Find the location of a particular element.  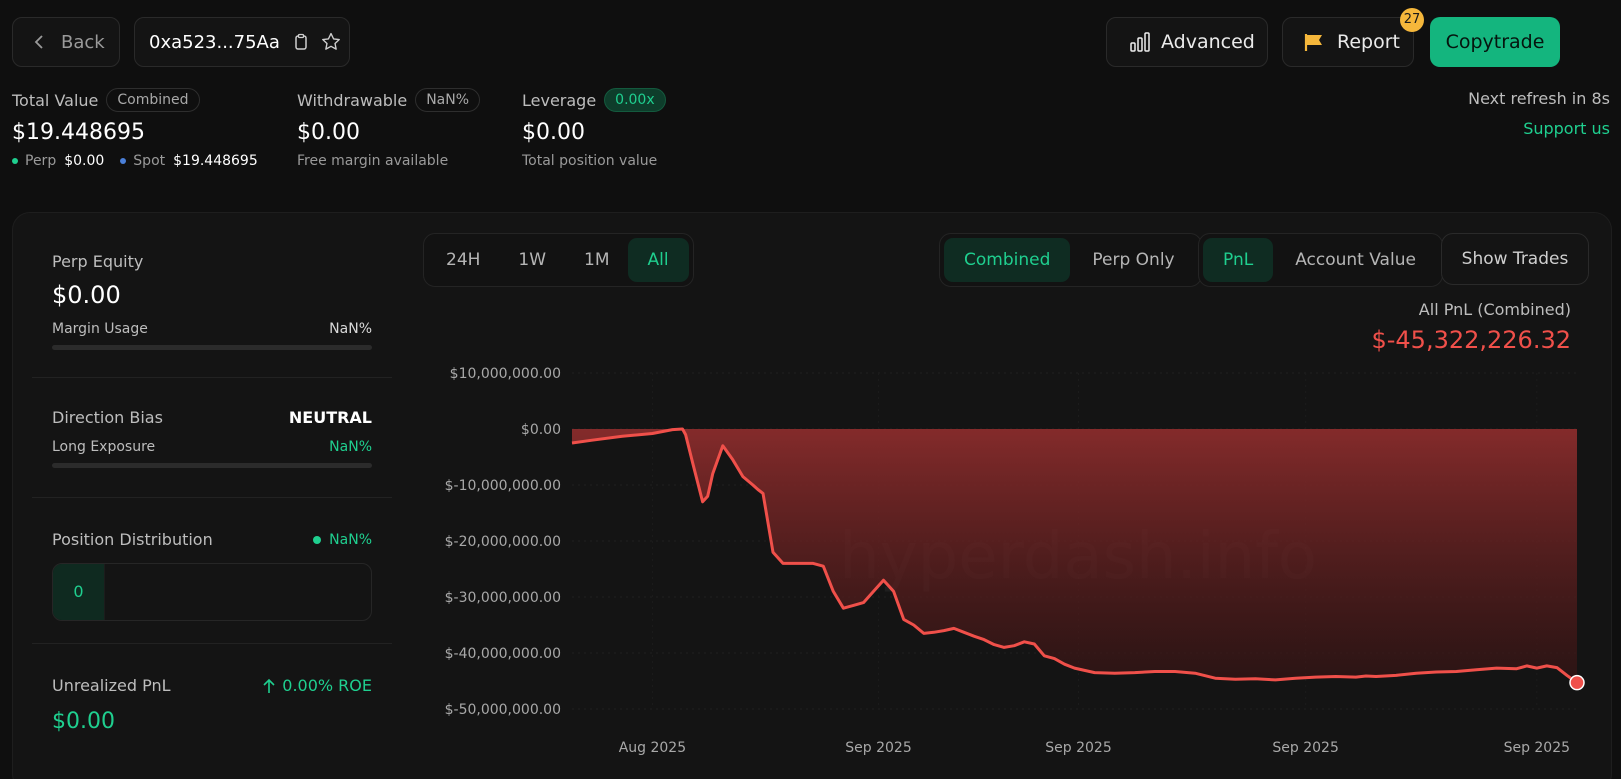

range-all: All is located at coordinates (658, 260).